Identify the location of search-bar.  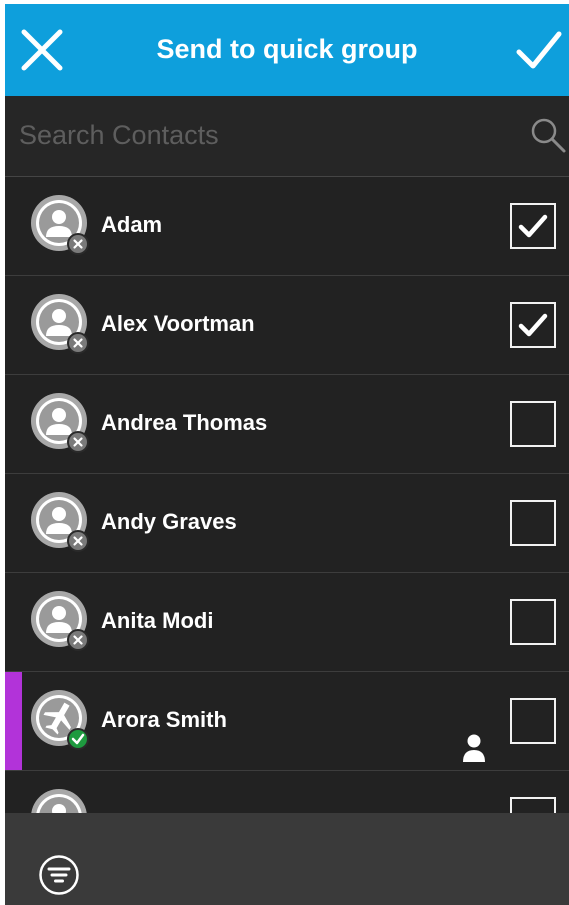
(287, 137).